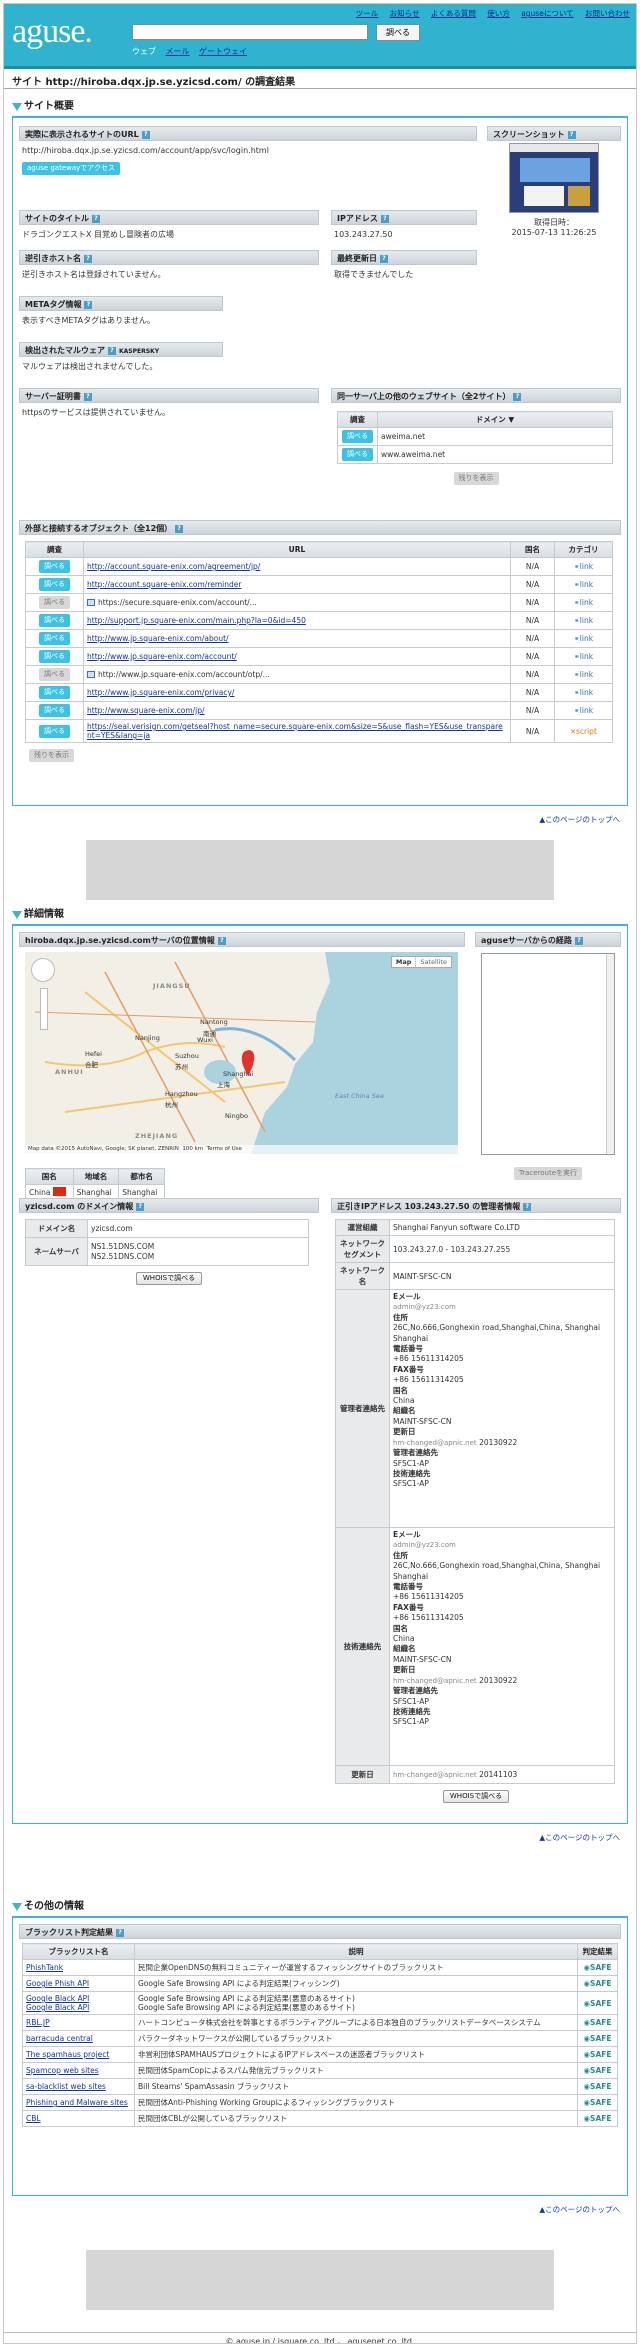 The image size is (640, 2347). I want to click on blacklist-name: Spamcop web sites, so click(78, 2070).